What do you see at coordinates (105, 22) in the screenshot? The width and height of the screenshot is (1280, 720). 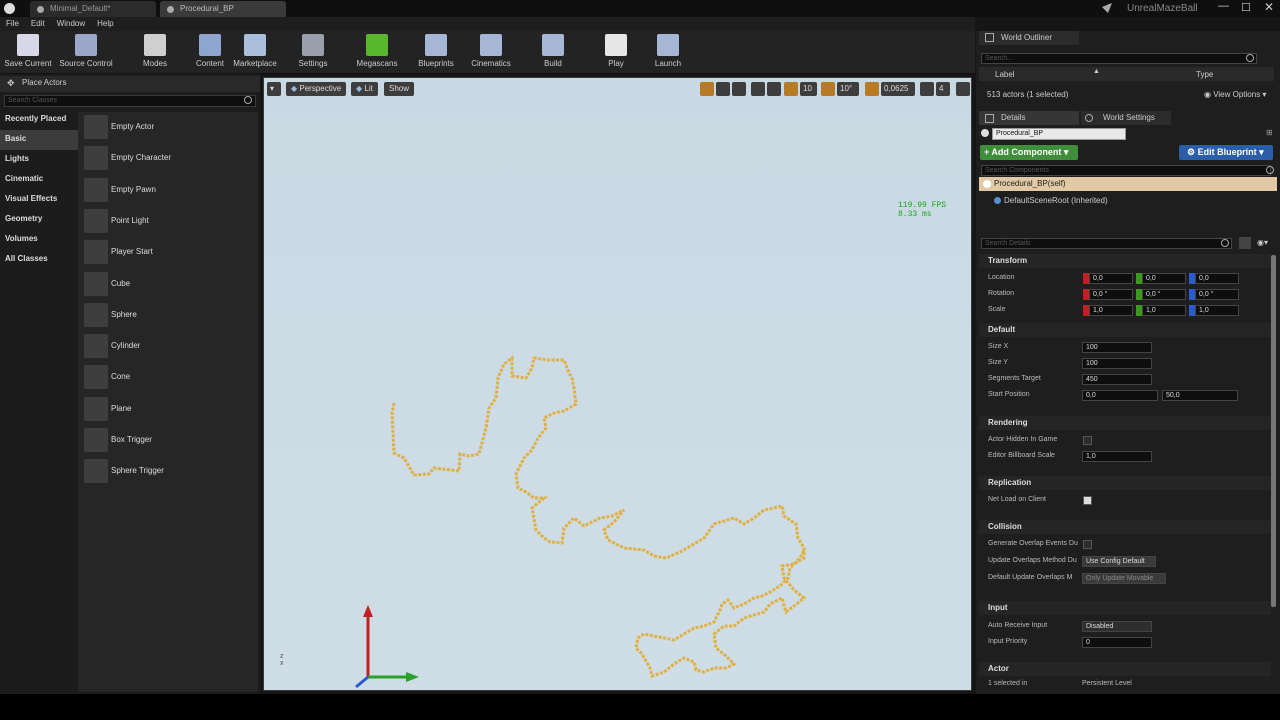 I see `menu-help: Help` at bounding box center [105, 22].